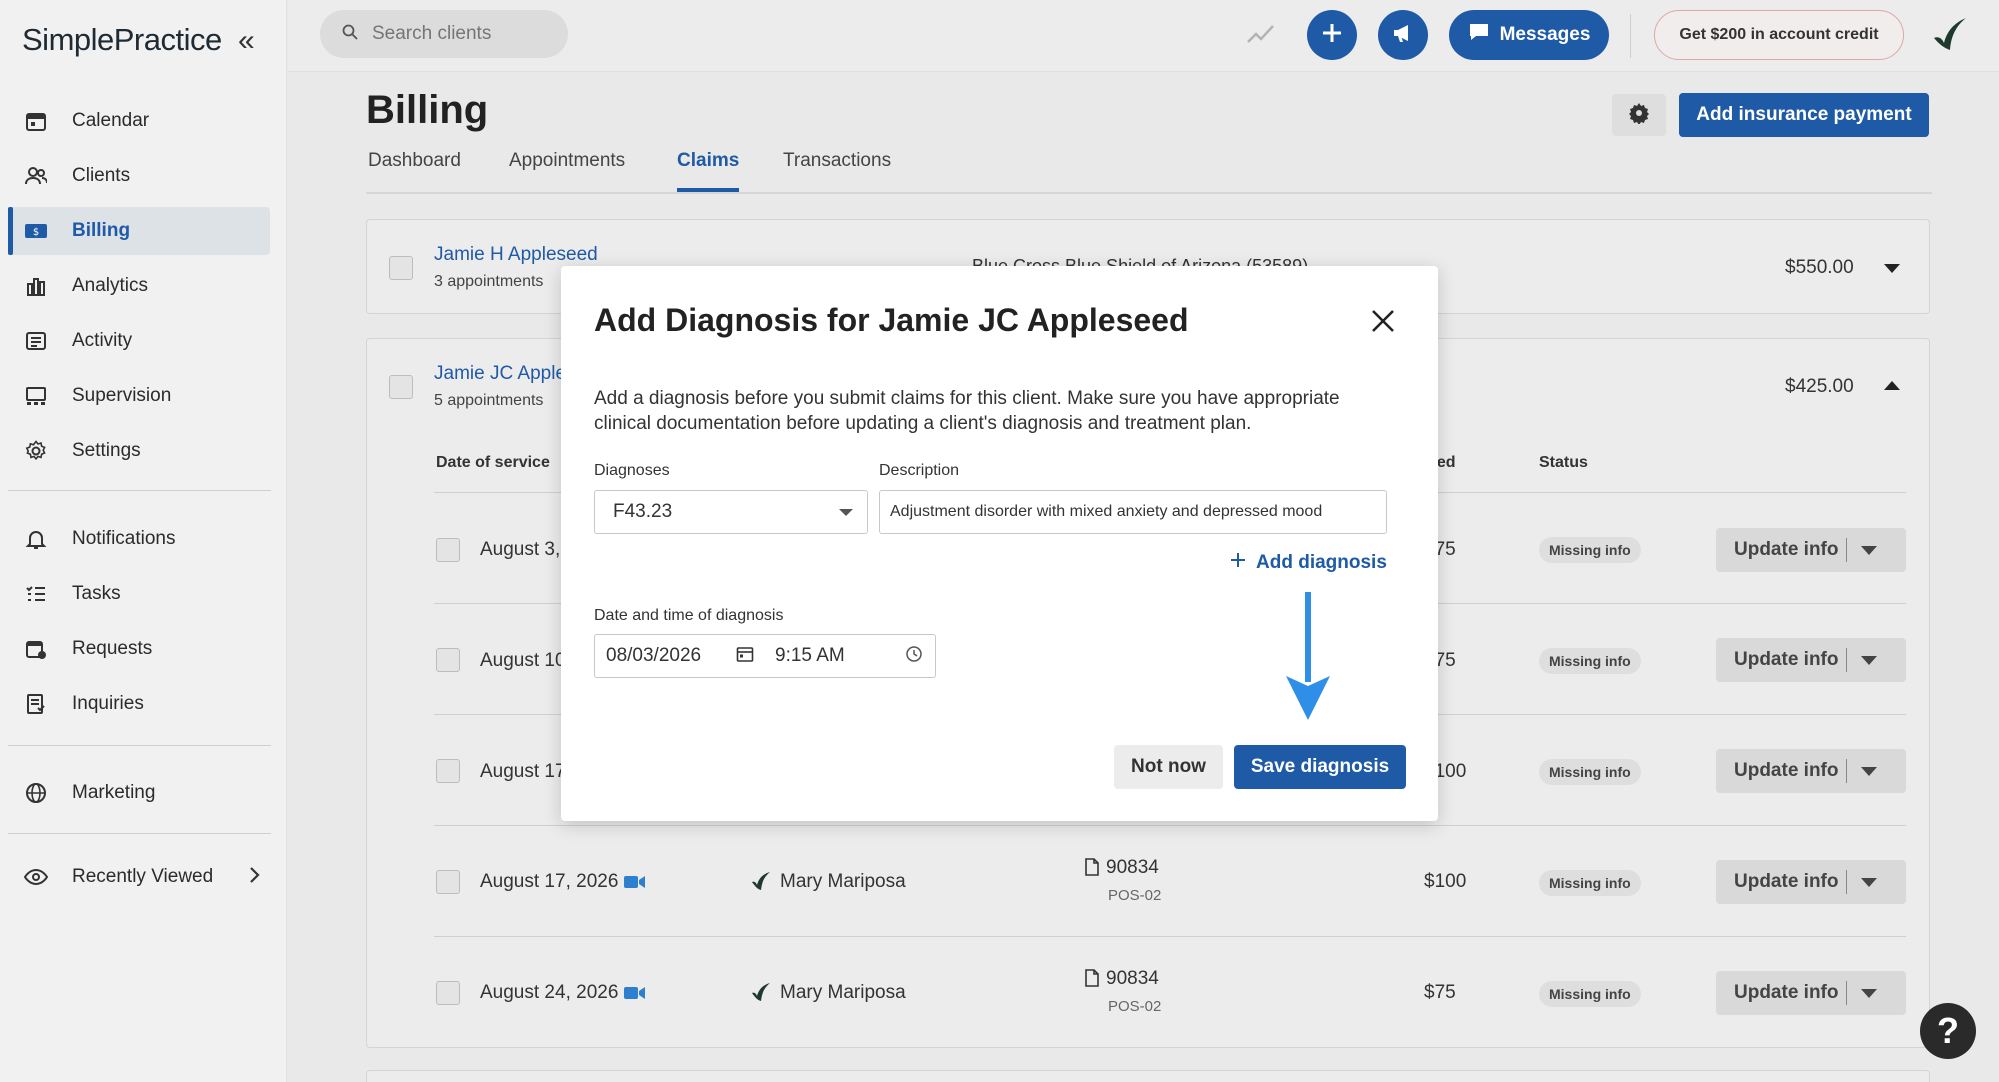 The image size is (1999, 1082). What do you see at coordinates (731, 512) in the screenshot?
I see `diagnosis-select: F43.23` at bounding box center [731, 512].